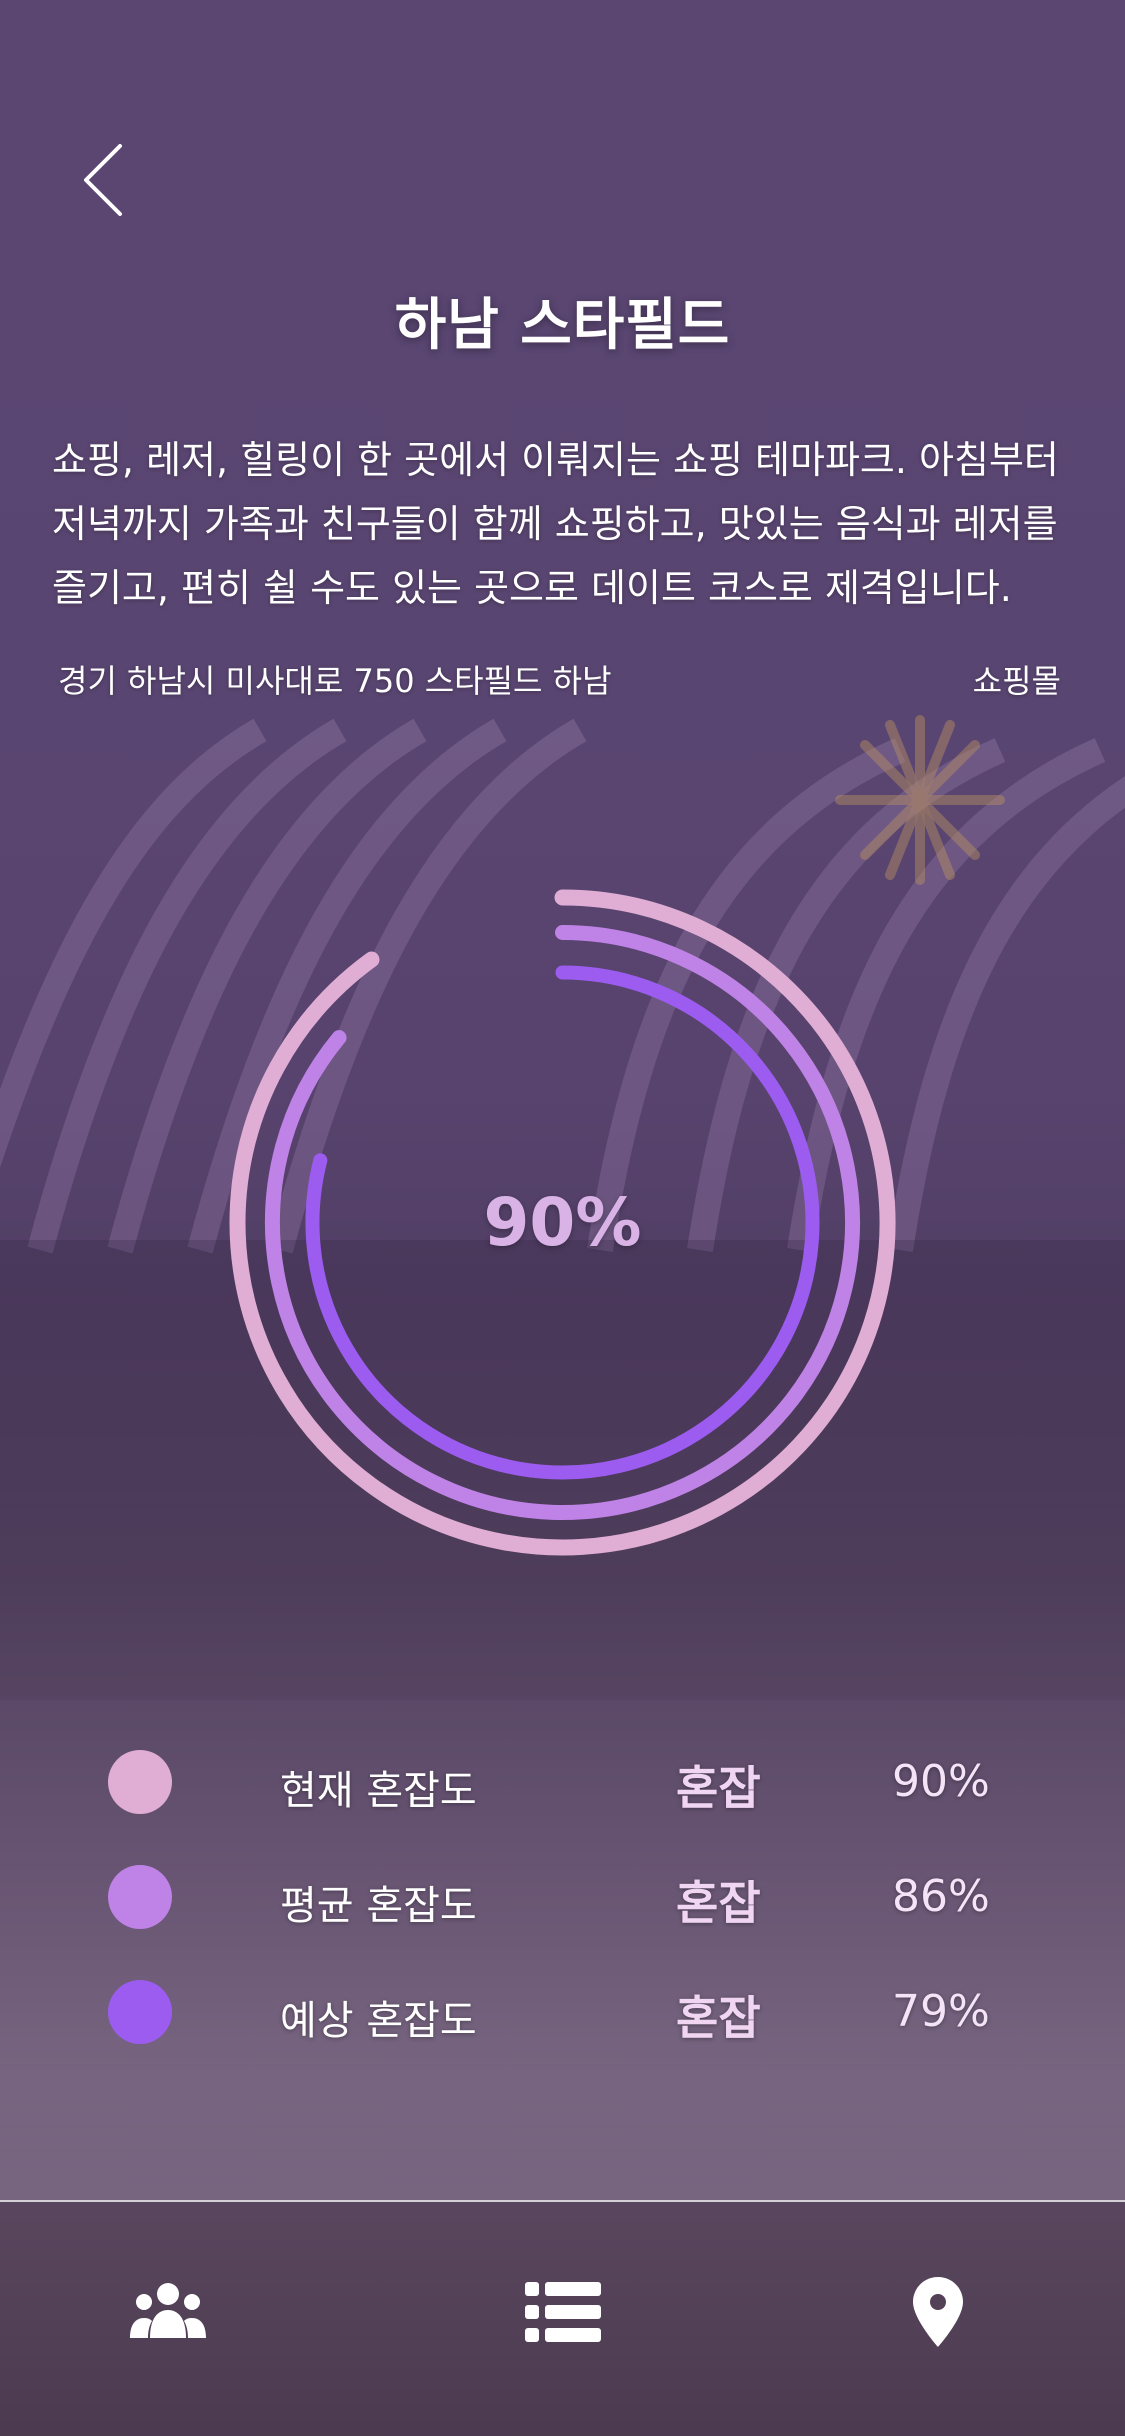 This screenshot has width=1125, height=2436. Describe the element at coordinates (378, 1906) in the screenshot. I see `legend-label: 평균 혼잡도` at that location.